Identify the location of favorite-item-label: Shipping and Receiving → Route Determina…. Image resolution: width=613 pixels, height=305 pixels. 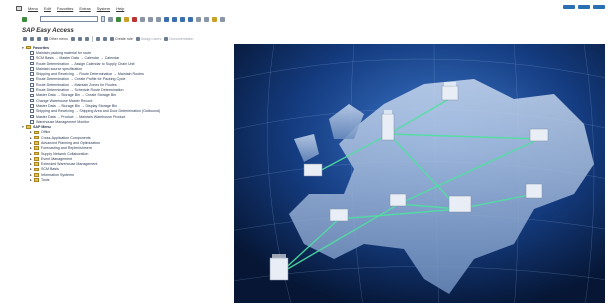
(90, 74).